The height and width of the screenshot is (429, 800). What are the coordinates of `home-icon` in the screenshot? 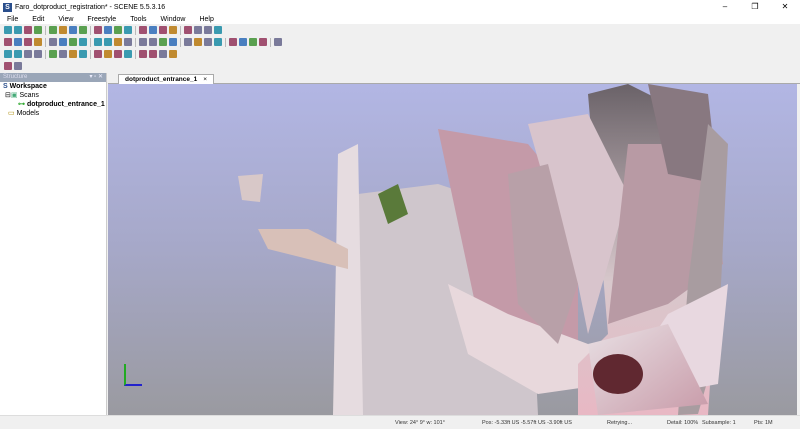 It's located at (98, 30).